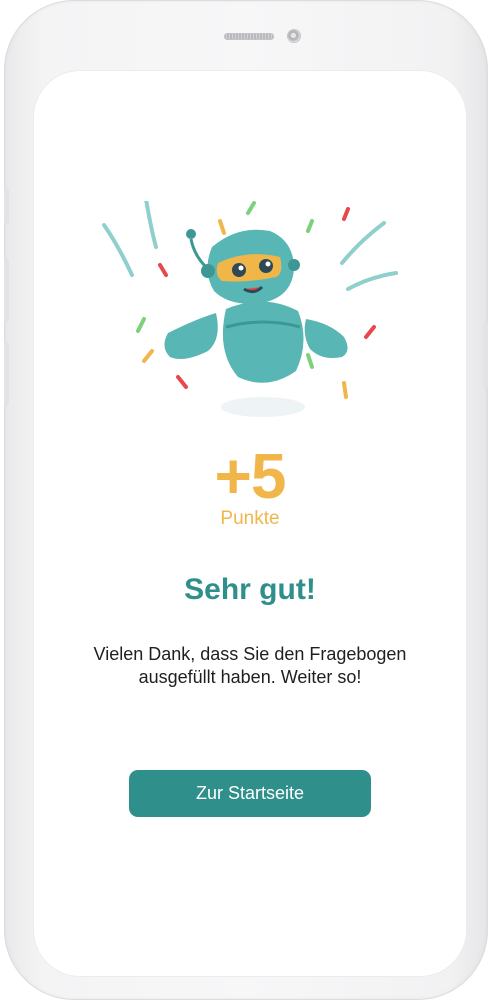 This screenshot has height=1001, width=493. I want to click on result-title: Sehr gut!, so click(250, 589).